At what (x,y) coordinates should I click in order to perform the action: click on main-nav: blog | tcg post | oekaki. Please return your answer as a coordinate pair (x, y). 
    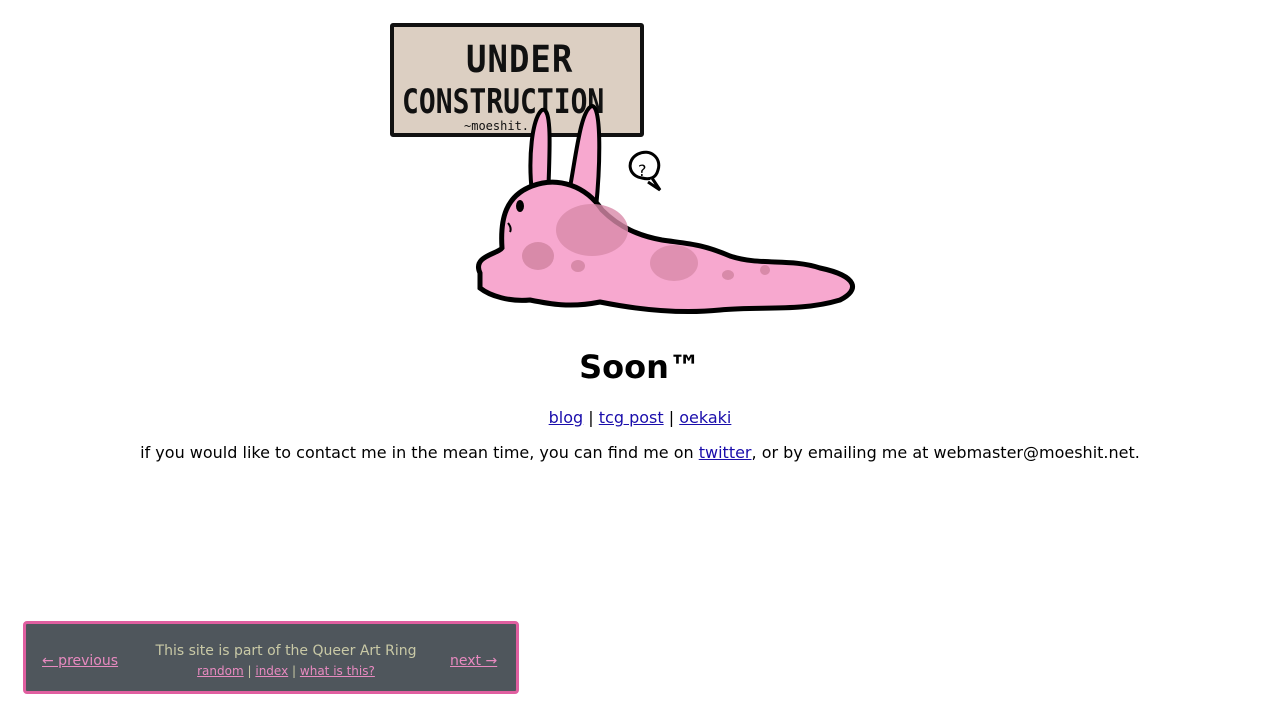
    Looking at the image, I should click on (640, 418).